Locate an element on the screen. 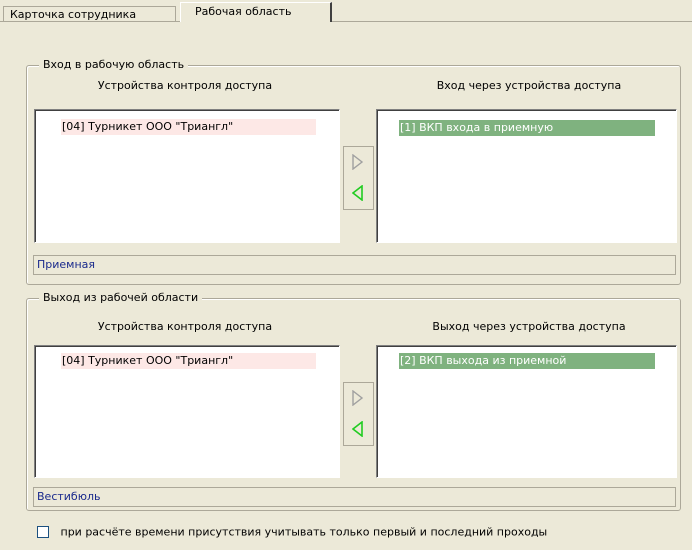  exit-transfer-buttons is located at coordinates (358, 414).